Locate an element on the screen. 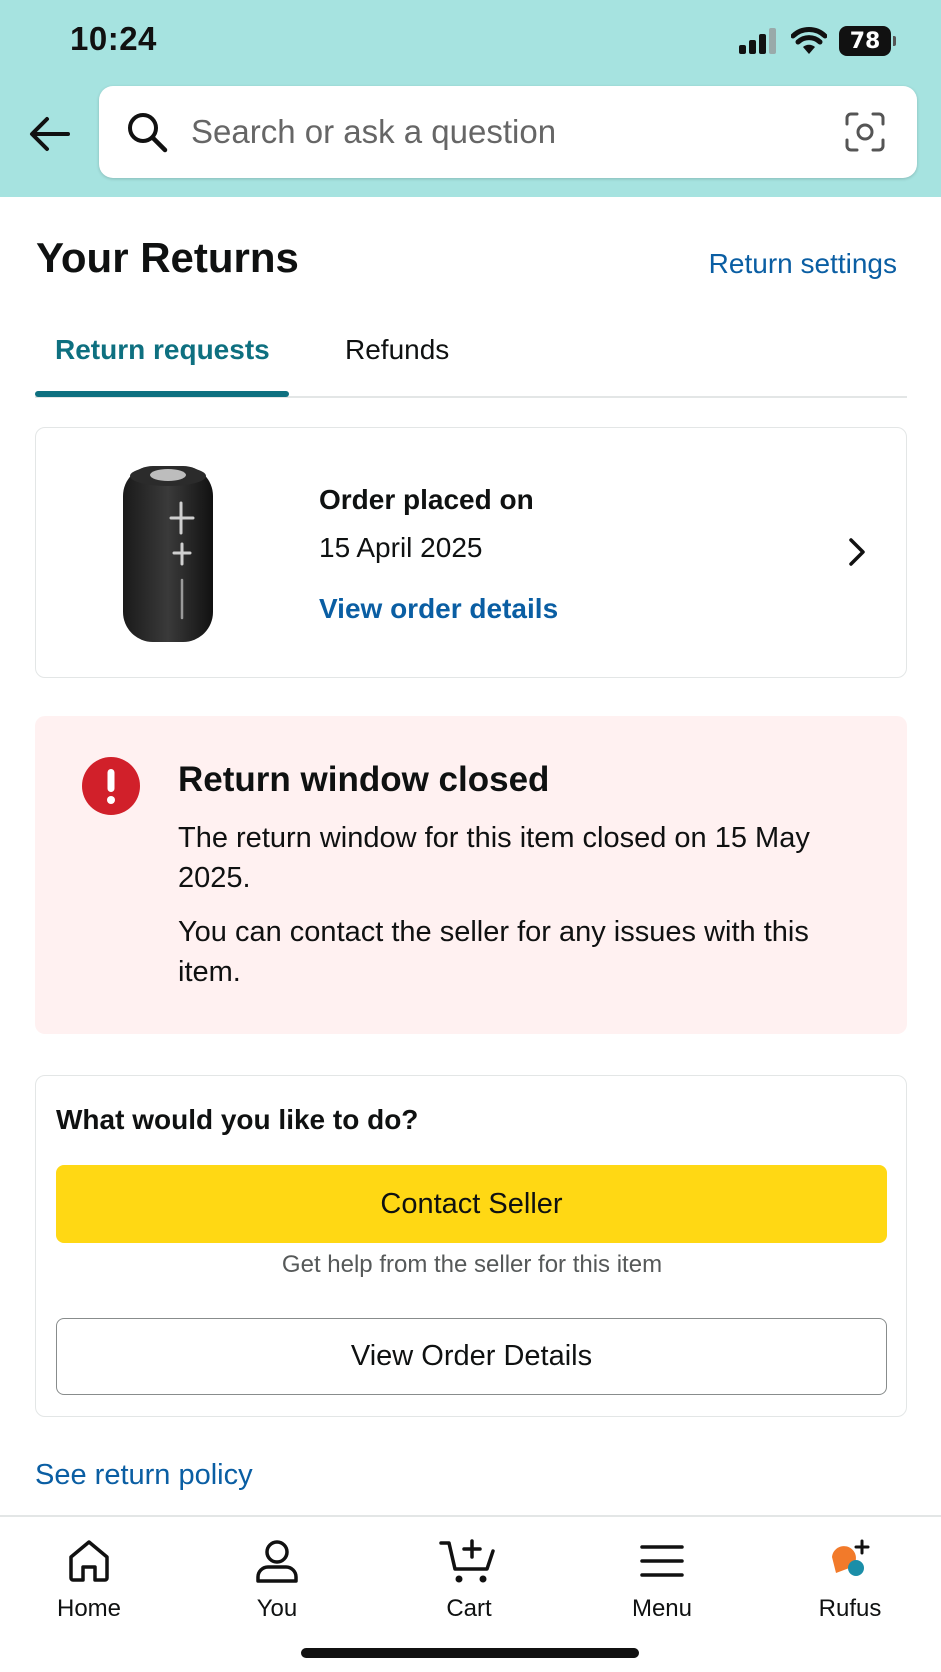 This screenshot has height=1672, width=941. return-settings-link: Return settings is located at coordinates (803, 264).